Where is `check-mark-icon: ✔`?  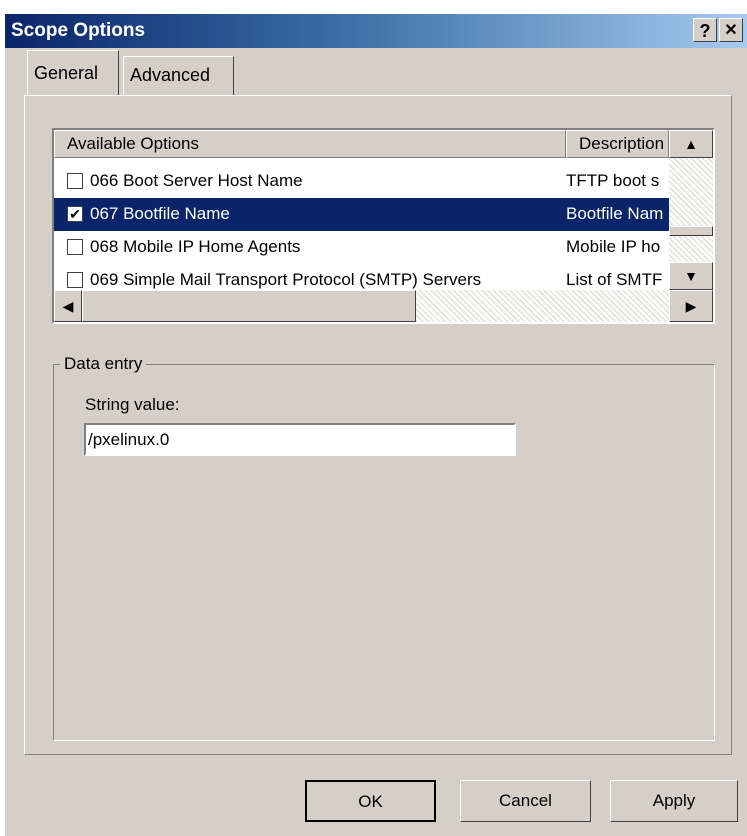
check-mark-icon: ✔ is located at coordinates (75, 214).